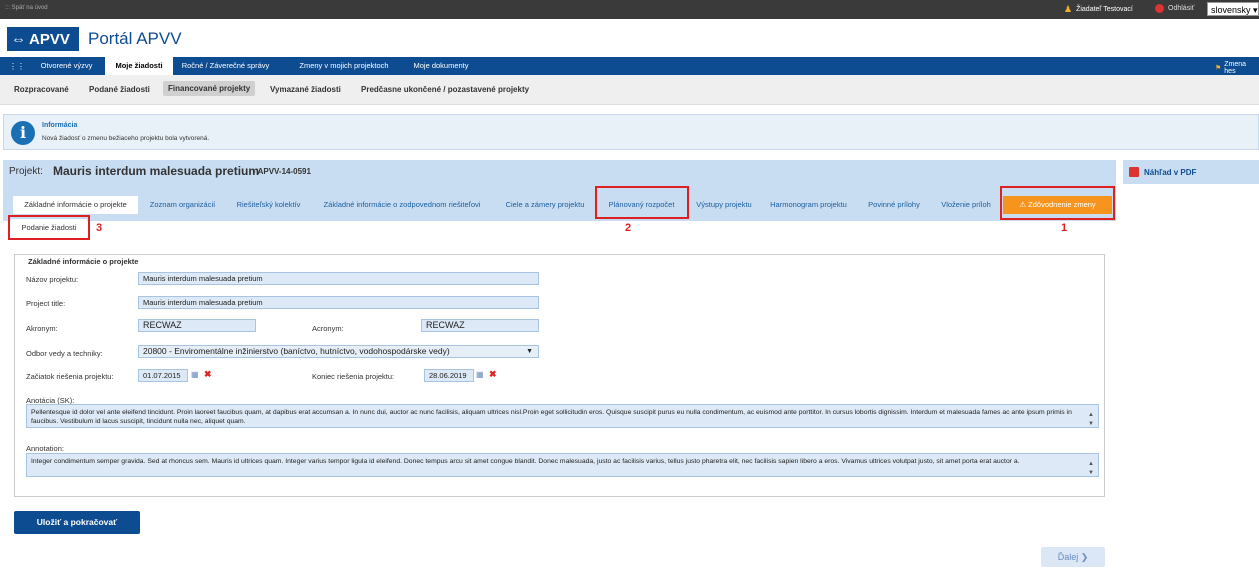 The image size is (1259, 570). I want to click on logout-label: Odhlásiť, so click(1181, 8).